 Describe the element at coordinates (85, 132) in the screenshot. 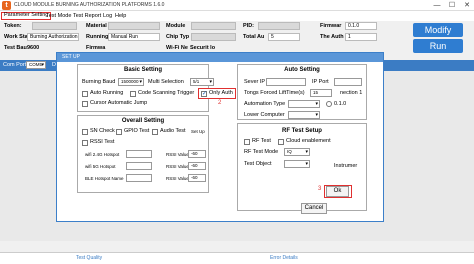

I see `sn-check-checkbox` at that location.